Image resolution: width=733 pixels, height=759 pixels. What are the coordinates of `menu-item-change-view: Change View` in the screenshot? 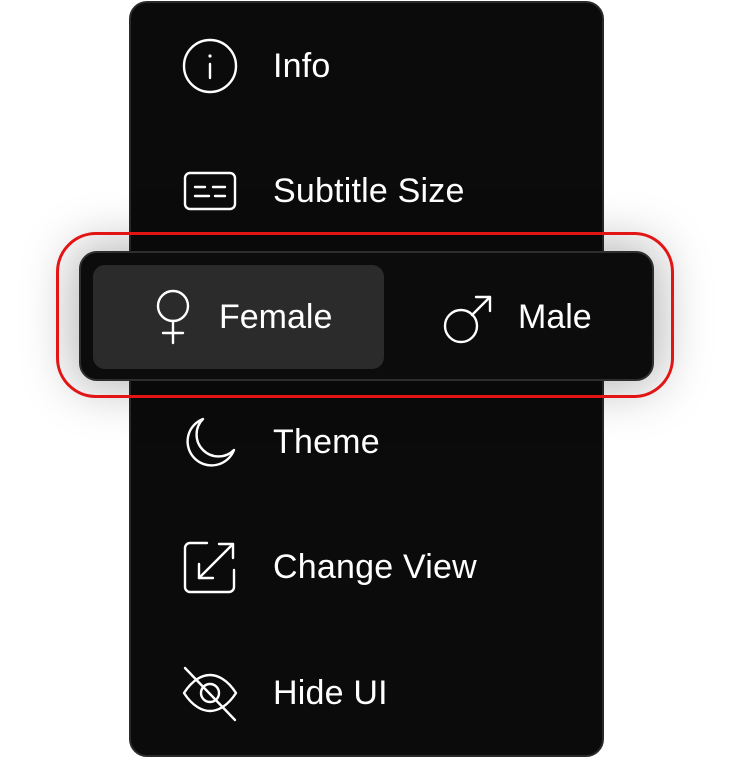 It's located at (366, 567).